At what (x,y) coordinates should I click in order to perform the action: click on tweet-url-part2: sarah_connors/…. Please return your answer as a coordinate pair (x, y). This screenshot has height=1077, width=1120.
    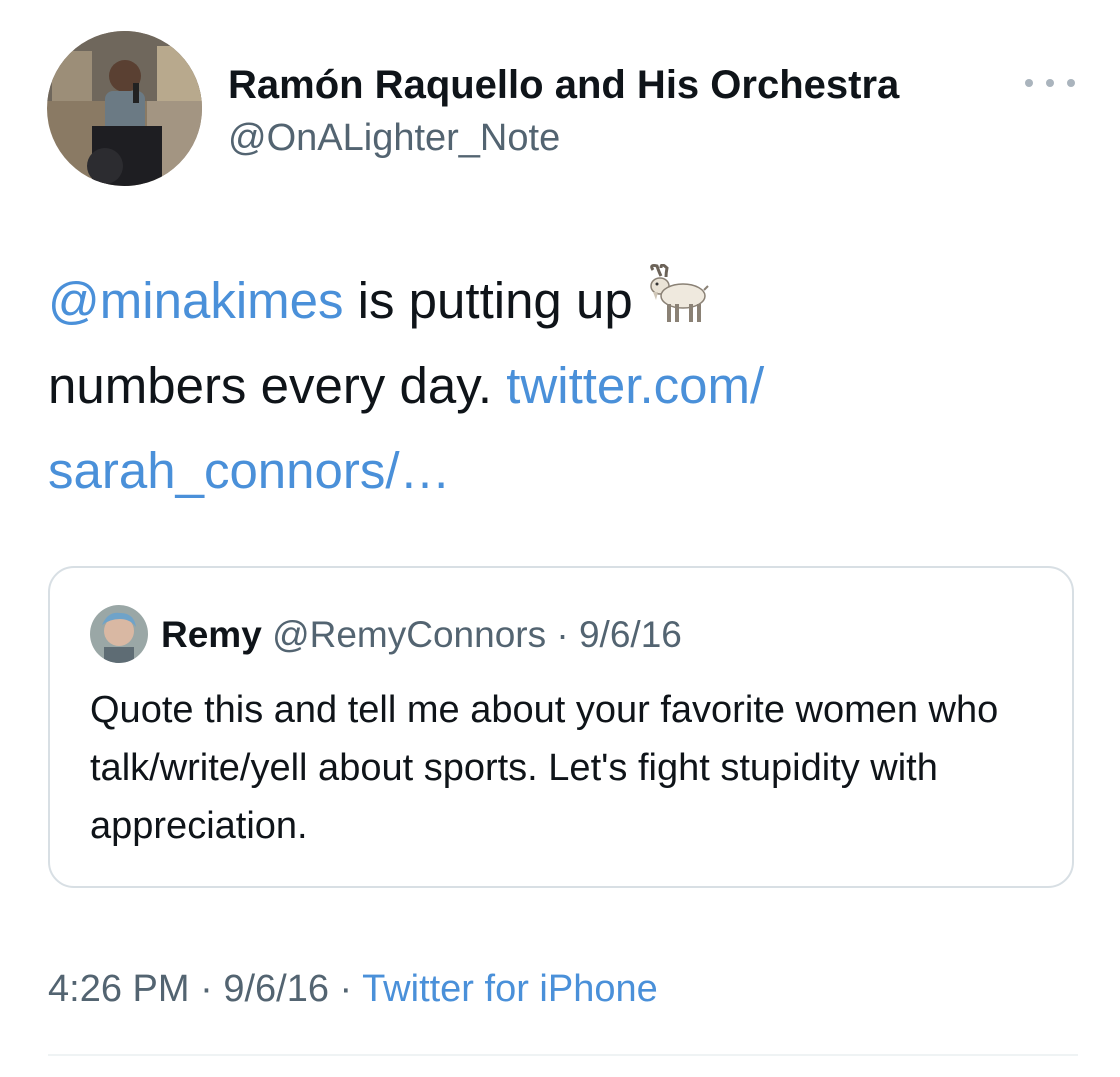
    Looking at the image, I should click on (249, 470).